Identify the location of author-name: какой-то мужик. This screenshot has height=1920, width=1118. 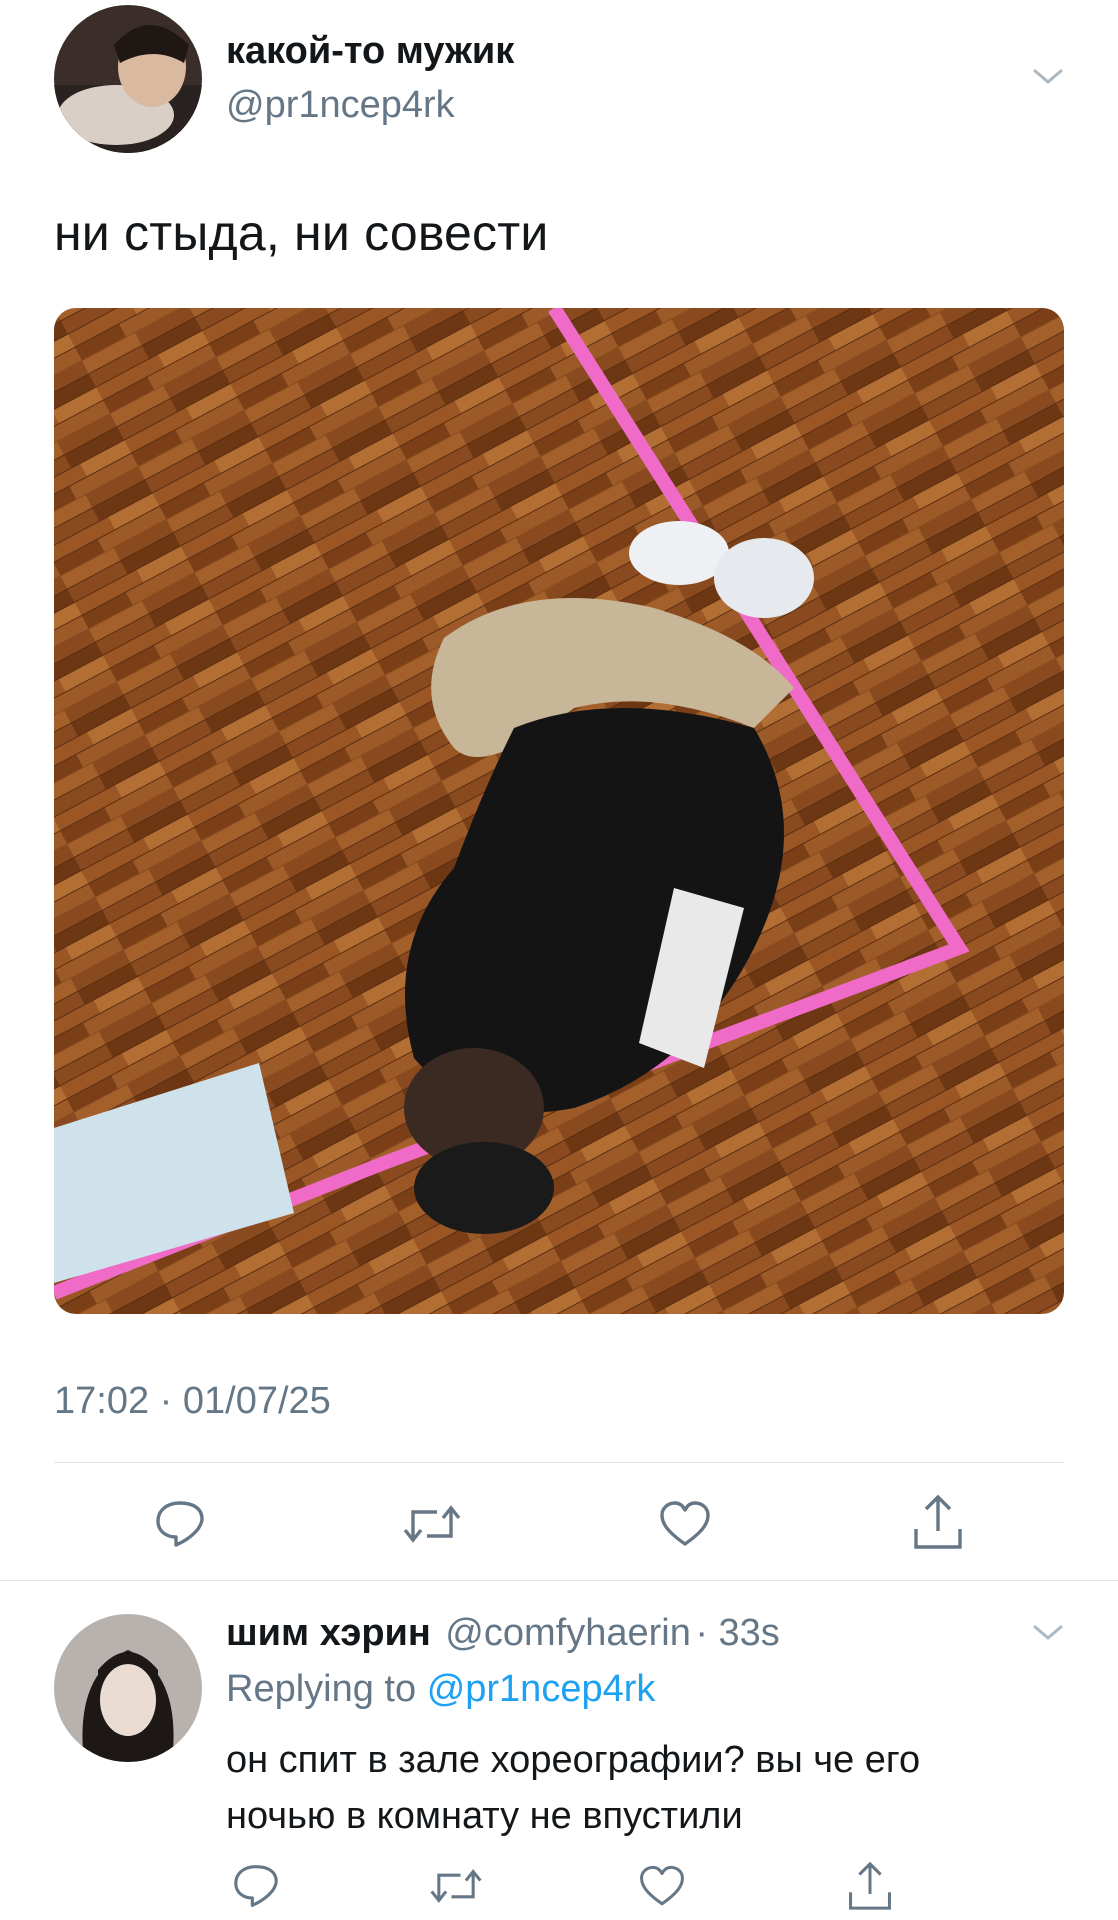
(370, 51).